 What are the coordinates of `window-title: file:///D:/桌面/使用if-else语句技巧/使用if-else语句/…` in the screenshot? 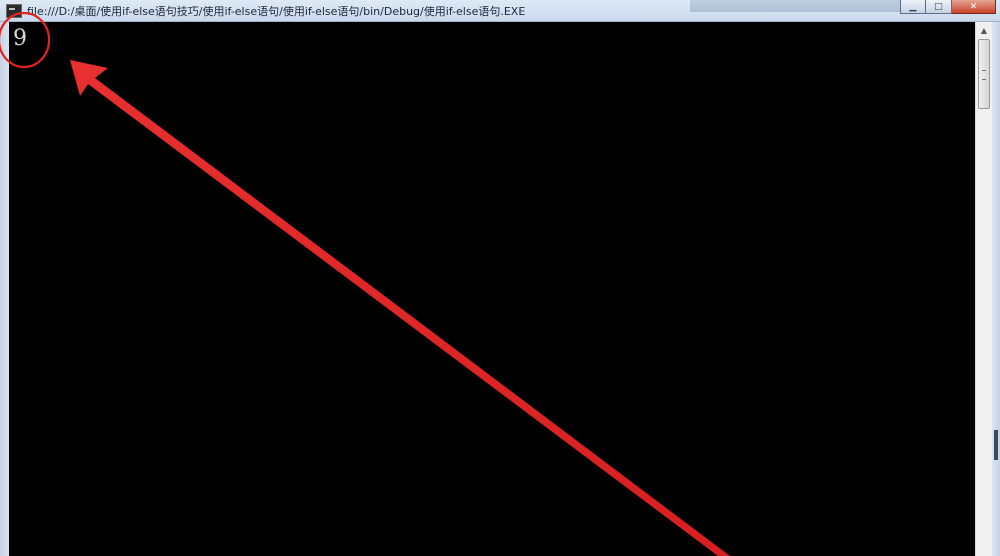 It's located at (276, 11).